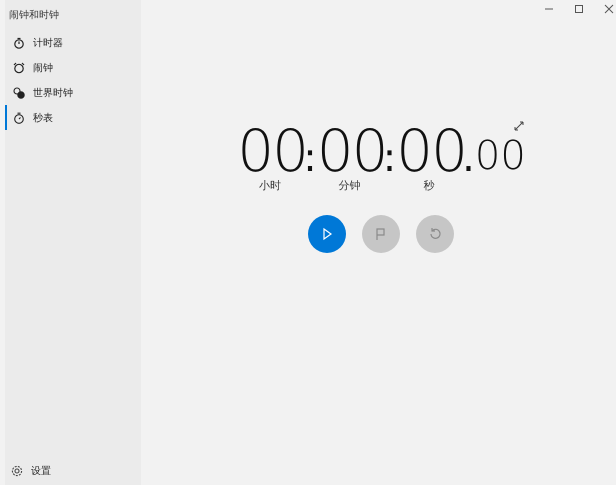 This screenshot has width=616, height=485. Describe the element at coordinates (73, 67) in the screenshot. I see `sidebar-item: 闹钟` at that location.